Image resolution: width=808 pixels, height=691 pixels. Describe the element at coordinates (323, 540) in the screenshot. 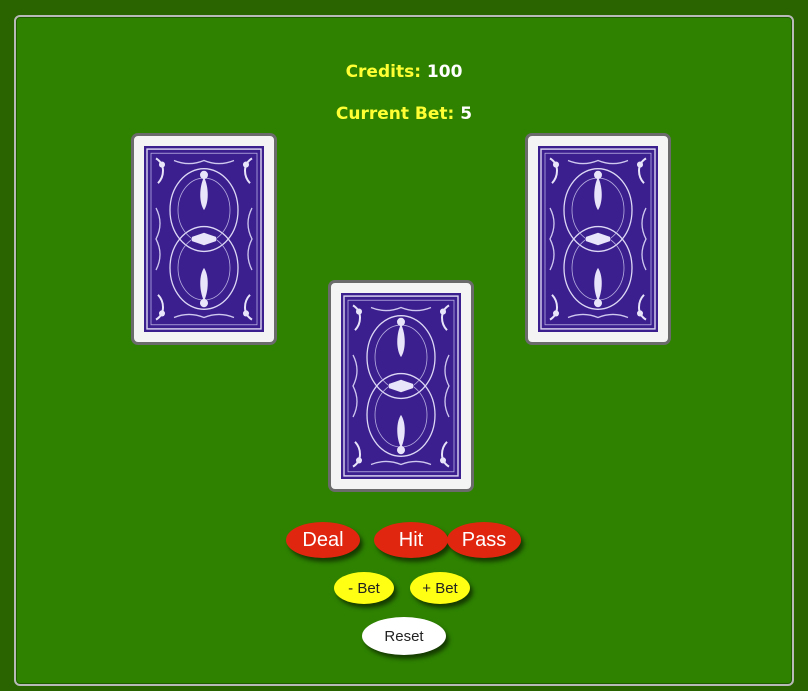

I see `deal-button: Deal` at that location.